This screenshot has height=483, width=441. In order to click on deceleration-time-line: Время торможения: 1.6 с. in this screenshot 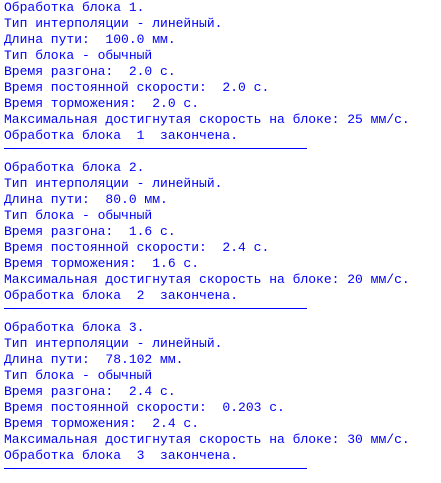, I will do `click(102, 263)`.